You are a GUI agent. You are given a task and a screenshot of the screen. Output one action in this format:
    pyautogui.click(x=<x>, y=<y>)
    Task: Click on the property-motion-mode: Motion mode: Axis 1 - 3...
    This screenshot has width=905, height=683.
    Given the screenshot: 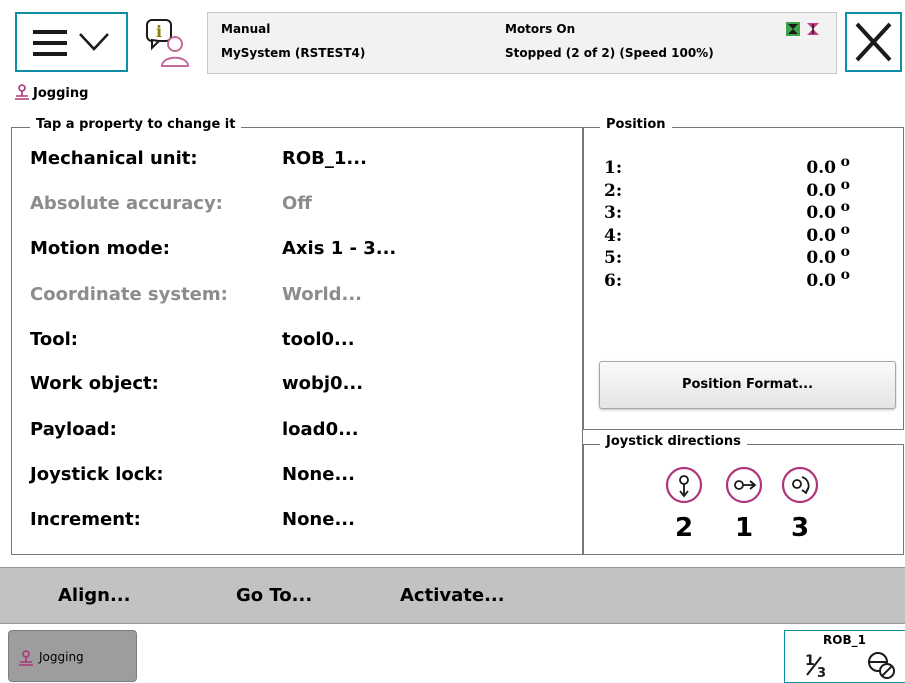 What is the action you would take?
    pyautogui.click(x=300, y=254)
    